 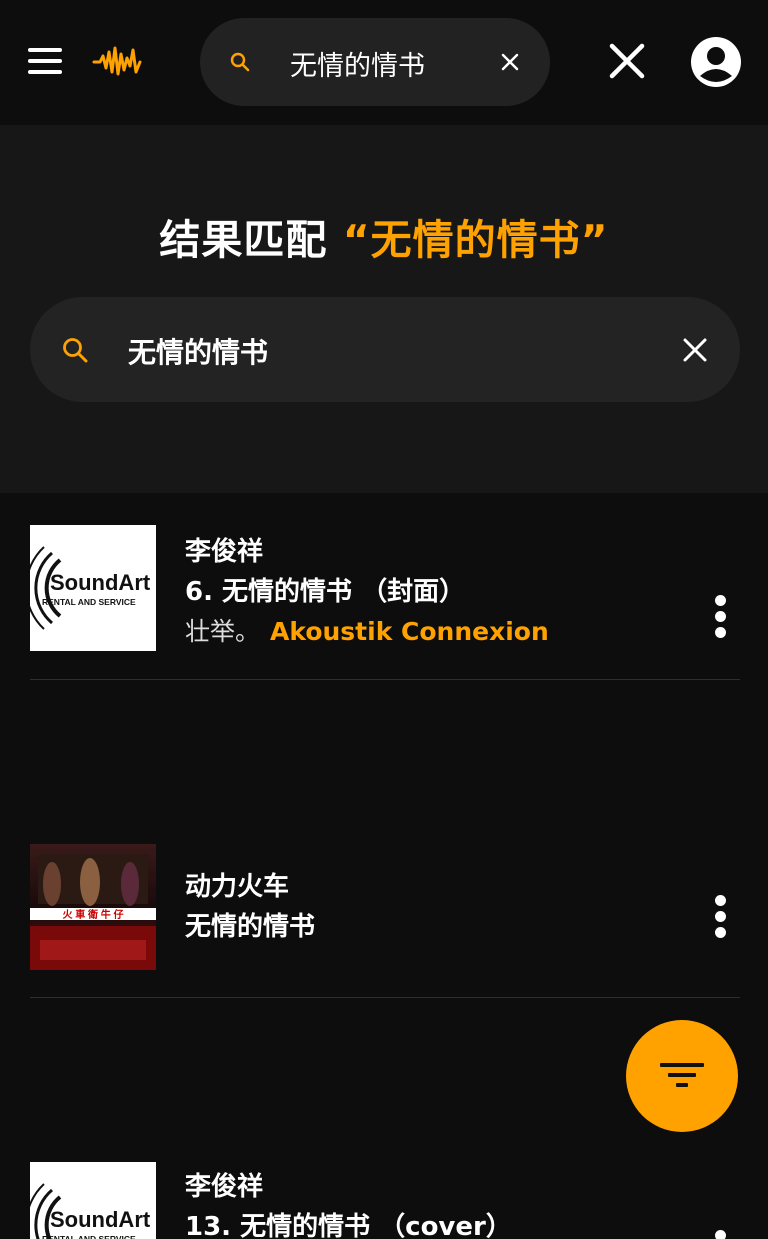 I want to click on user-account-icon, so click(x=716, y=62).